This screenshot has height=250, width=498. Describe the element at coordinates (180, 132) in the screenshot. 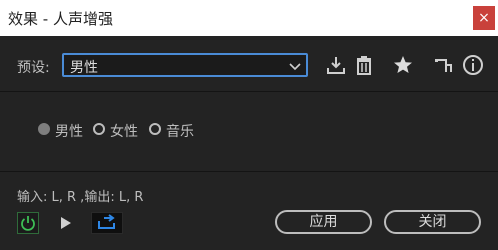

I see `radio-label-music: 音乐` at that location.